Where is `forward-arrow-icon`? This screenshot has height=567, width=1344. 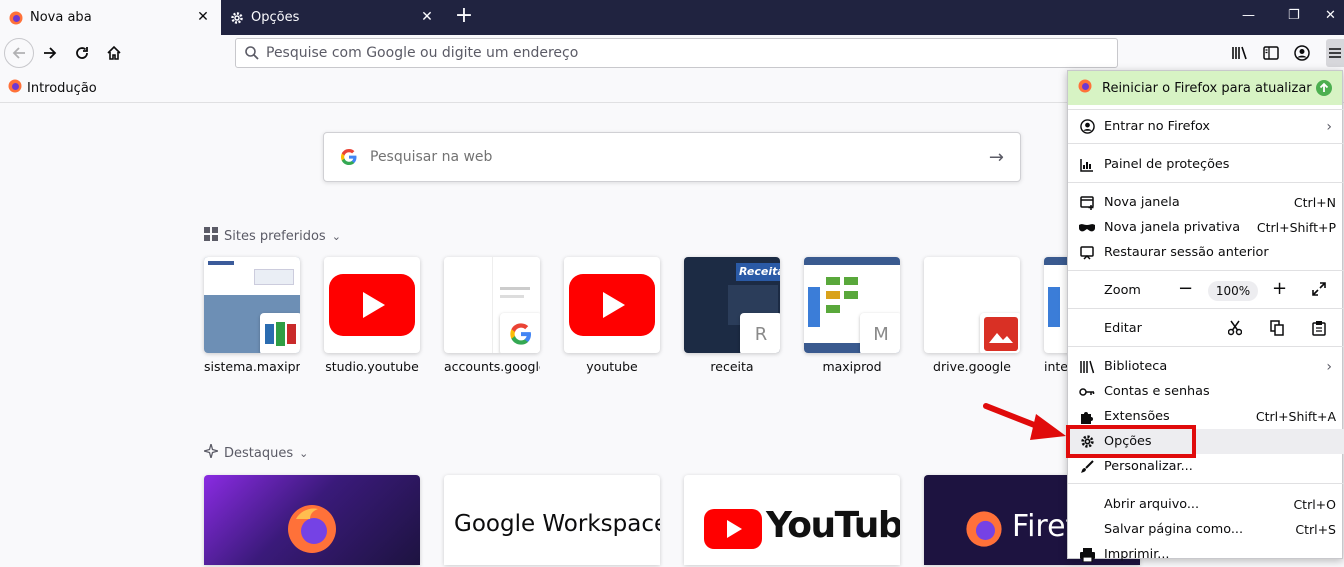
forward-arrow-icon is located at coordinates (50, 53).